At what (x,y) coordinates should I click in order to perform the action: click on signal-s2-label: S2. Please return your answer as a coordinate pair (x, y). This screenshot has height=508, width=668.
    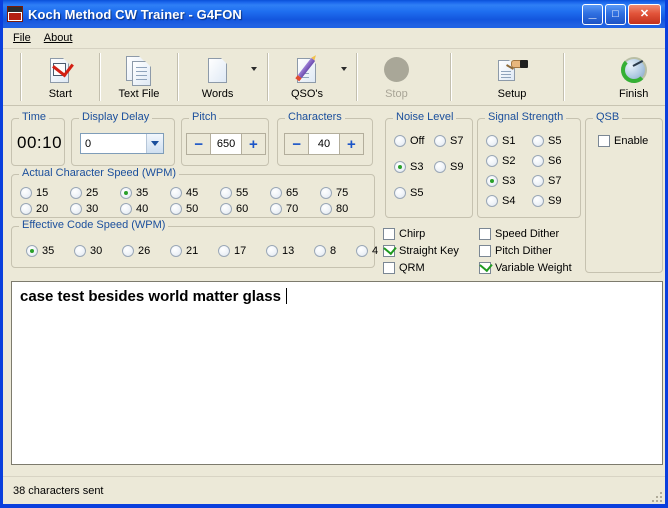
    Looking at the image, I should click on (509, 161).